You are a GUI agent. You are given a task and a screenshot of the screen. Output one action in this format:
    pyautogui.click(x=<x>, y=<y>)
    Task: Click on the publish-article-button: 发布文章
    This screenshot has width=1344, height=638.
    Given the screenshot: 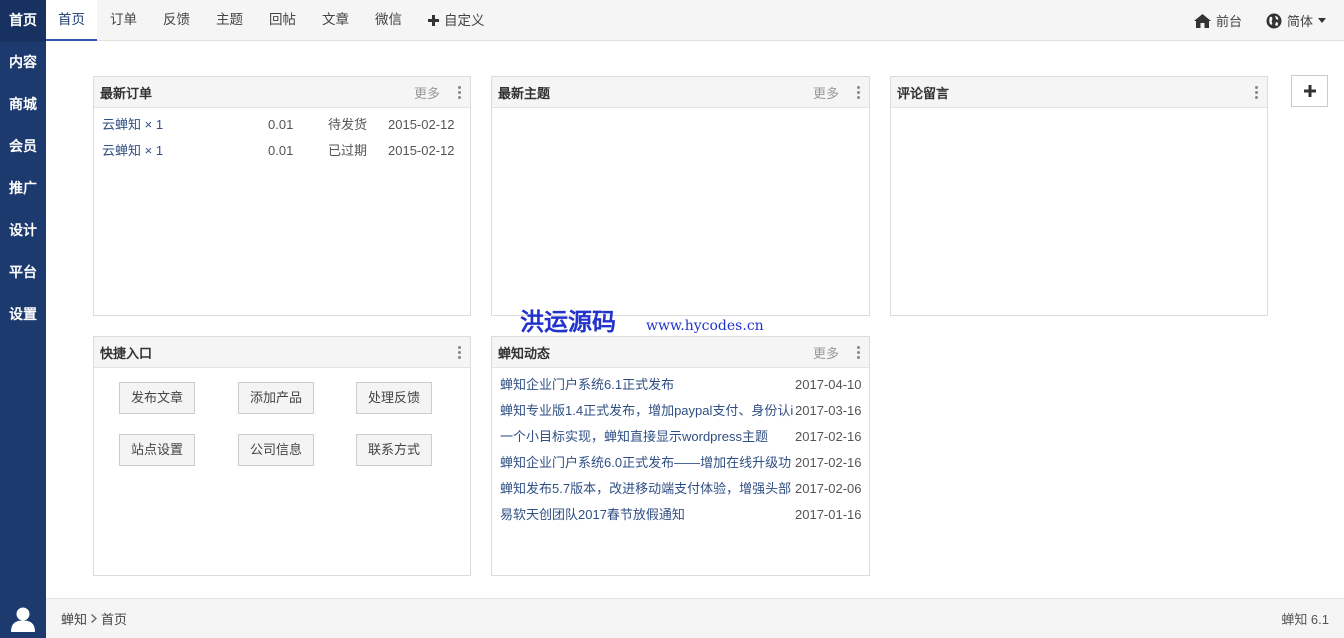 What is the action you would take?
    pyautogui.click(x=157, y=398)
    